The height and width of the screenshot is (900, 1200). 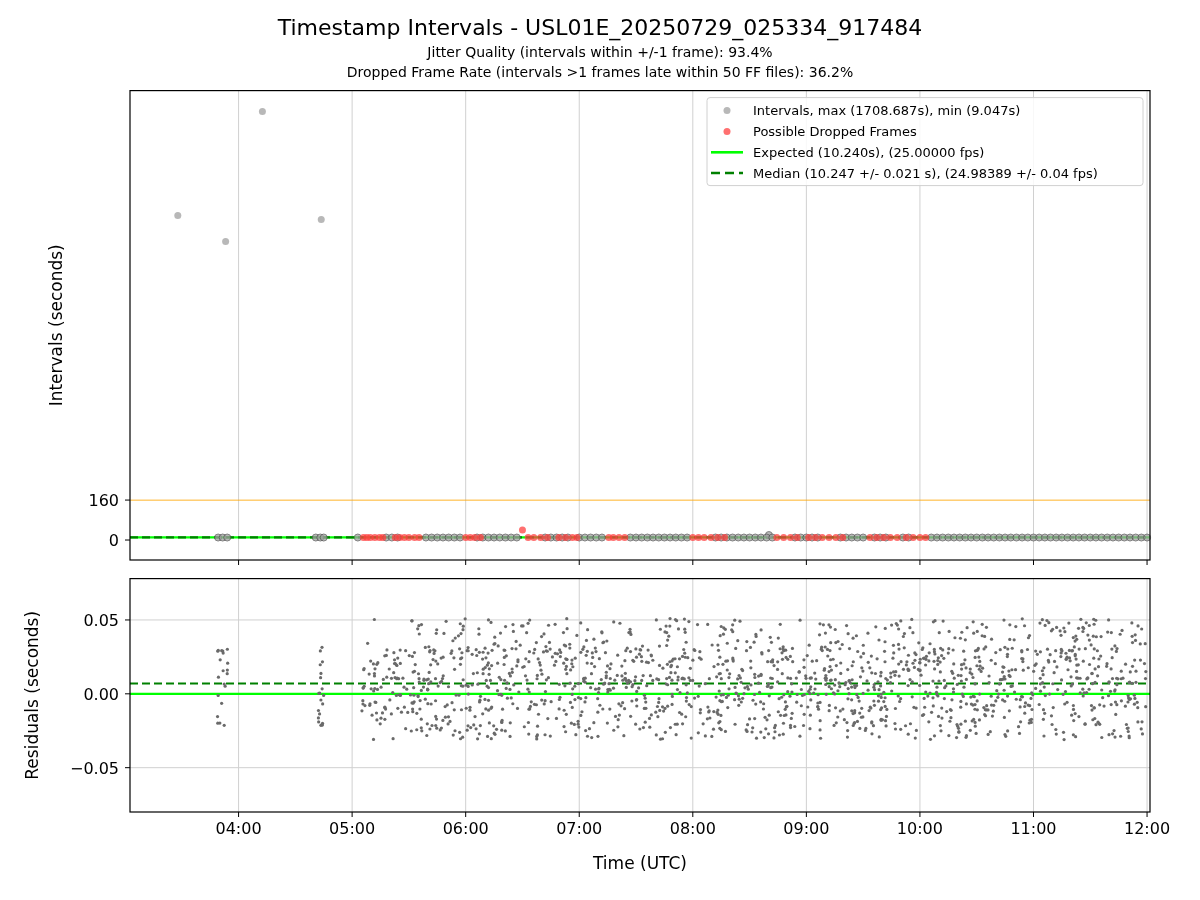 What do you see at coordinates (600, 52) in the screenshot?
I see `chart-subtitle: Jitter Quality (intervals within +/-1 frame): 93.4%` at bounding box center [600, 52].